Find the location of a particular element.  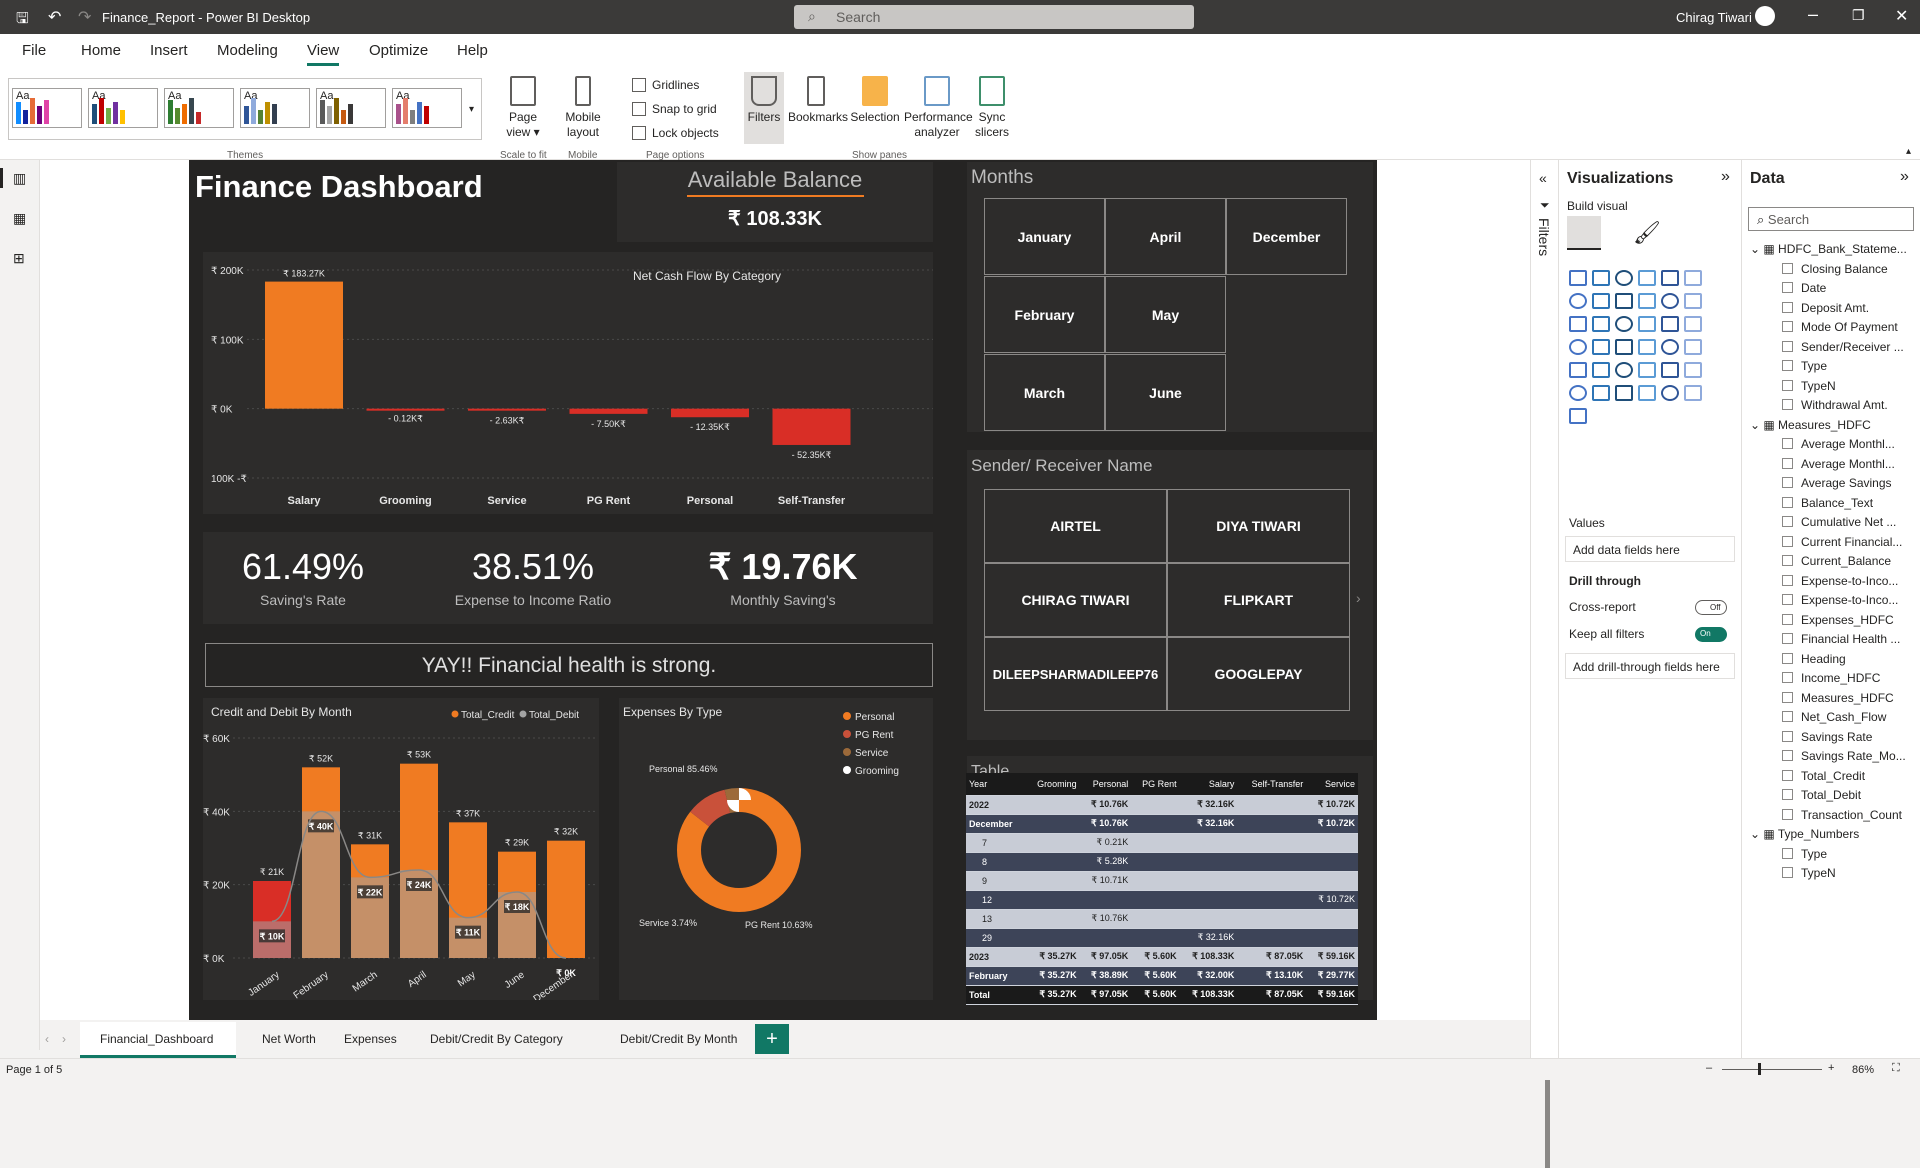

zoom-out-icon: – is located at coordinates (1709, 1068).